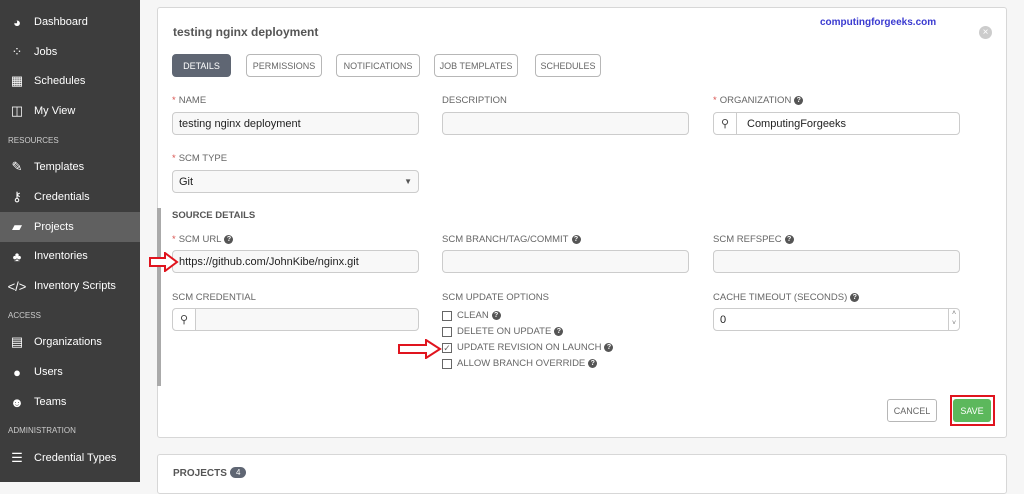 The width and height of the screenshot is (1024, 494). What do you see at coordinates (836, 123) in the screenshot?
I see `organization-input: ⚲ ComputingForgeeks` at bounding box center [836, 123].